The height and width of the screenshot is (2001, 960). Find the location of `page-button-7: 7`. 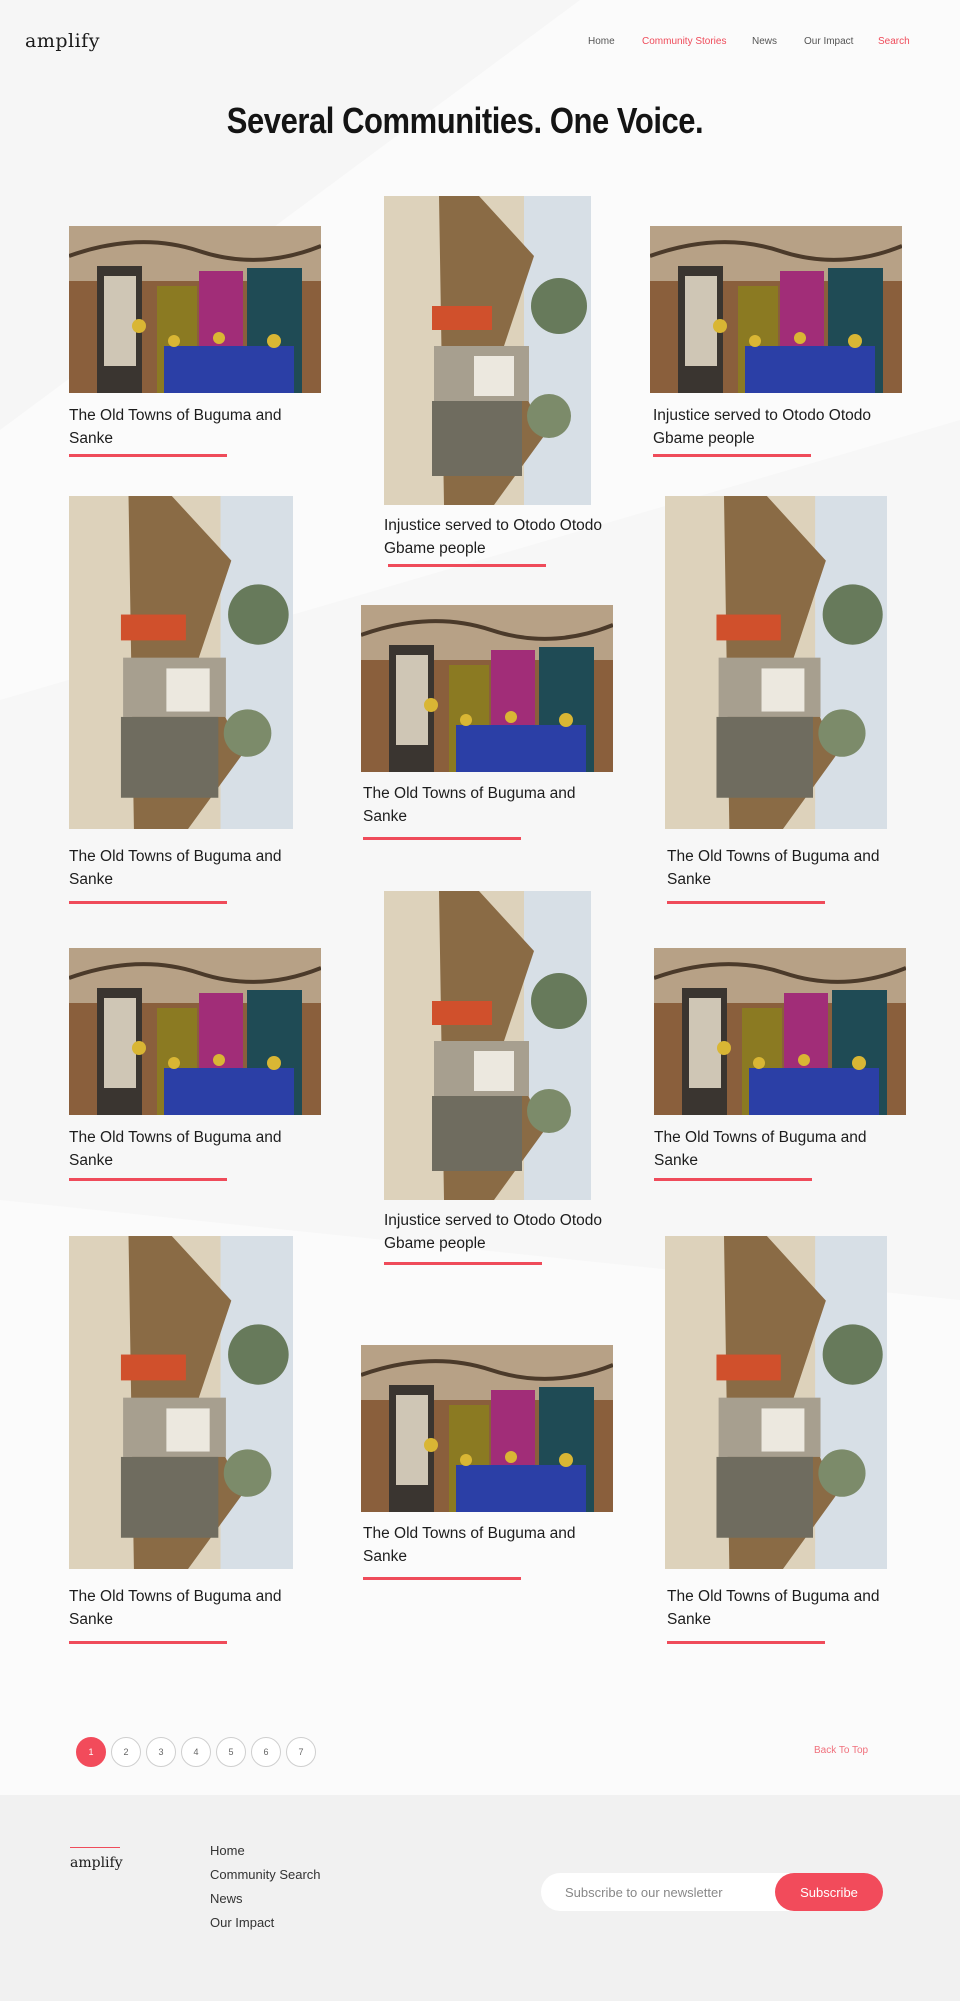

page-button-7: 7 is located at coordinates (301, 1752).